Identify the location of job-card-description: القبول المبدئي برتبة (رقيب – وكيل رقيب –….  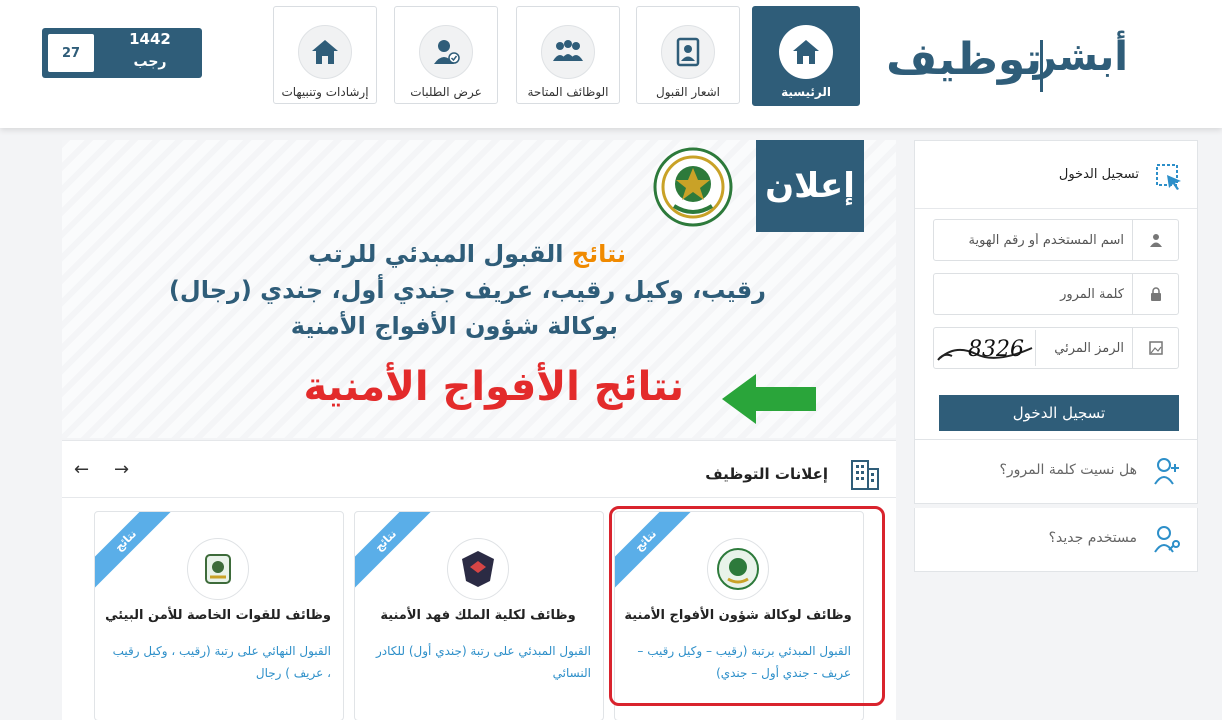
(738, 662).